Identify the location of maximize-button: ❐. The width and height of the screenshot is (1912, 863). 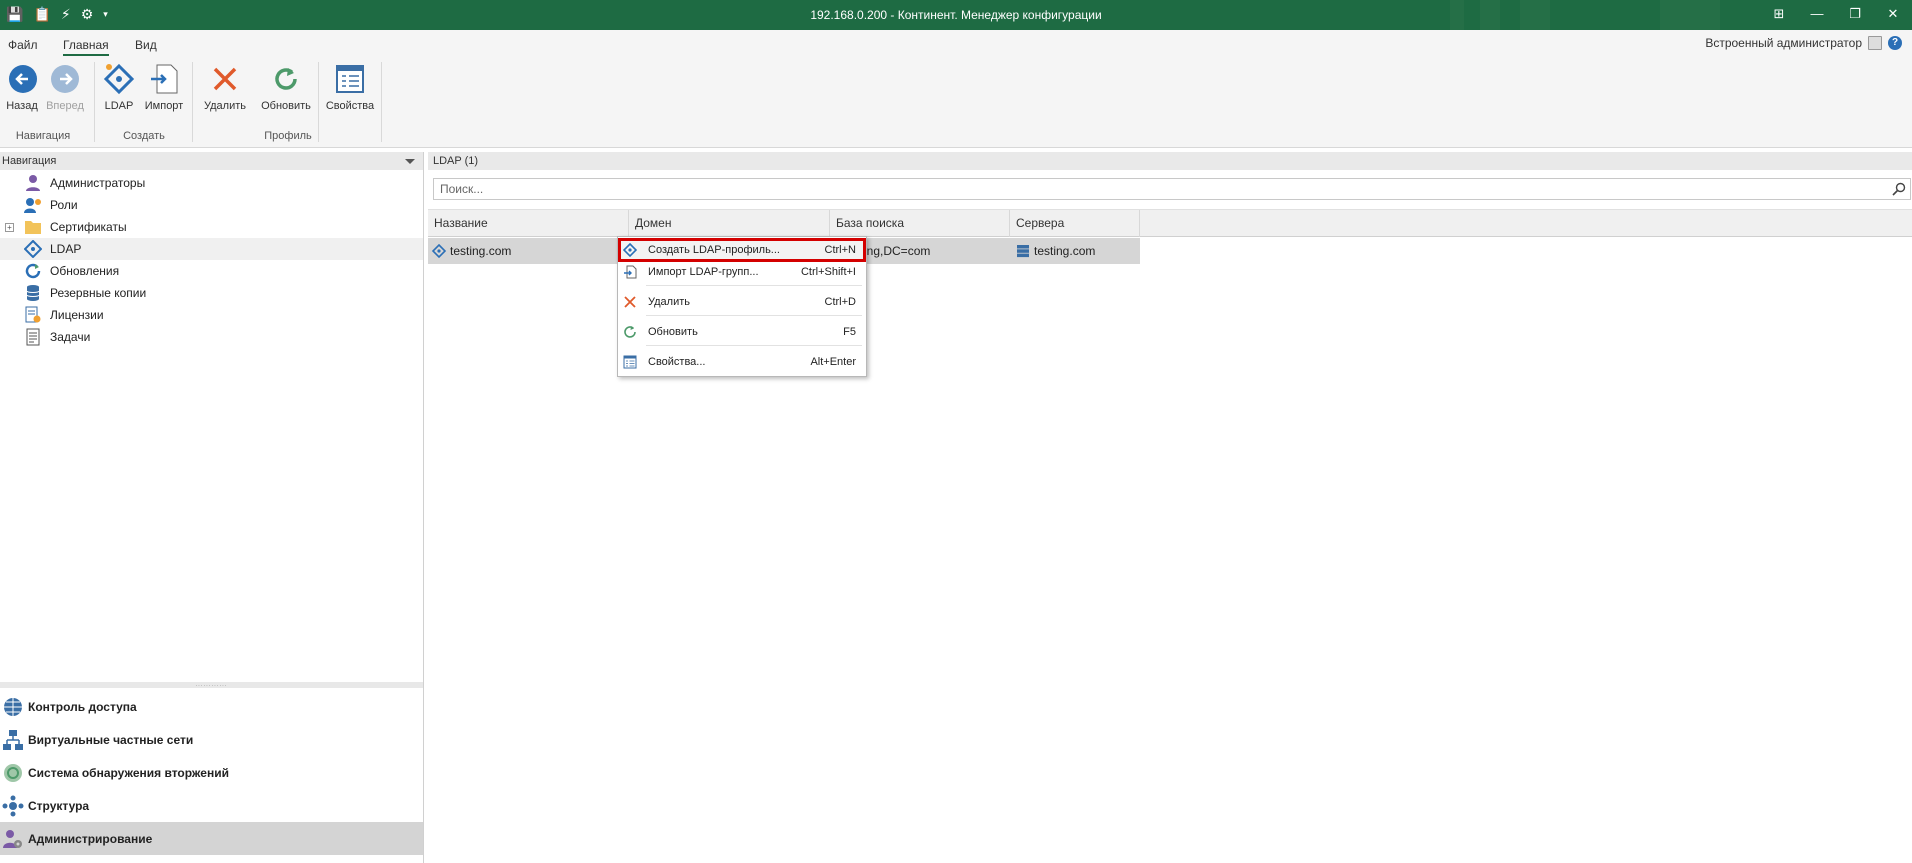
(1855, 14).